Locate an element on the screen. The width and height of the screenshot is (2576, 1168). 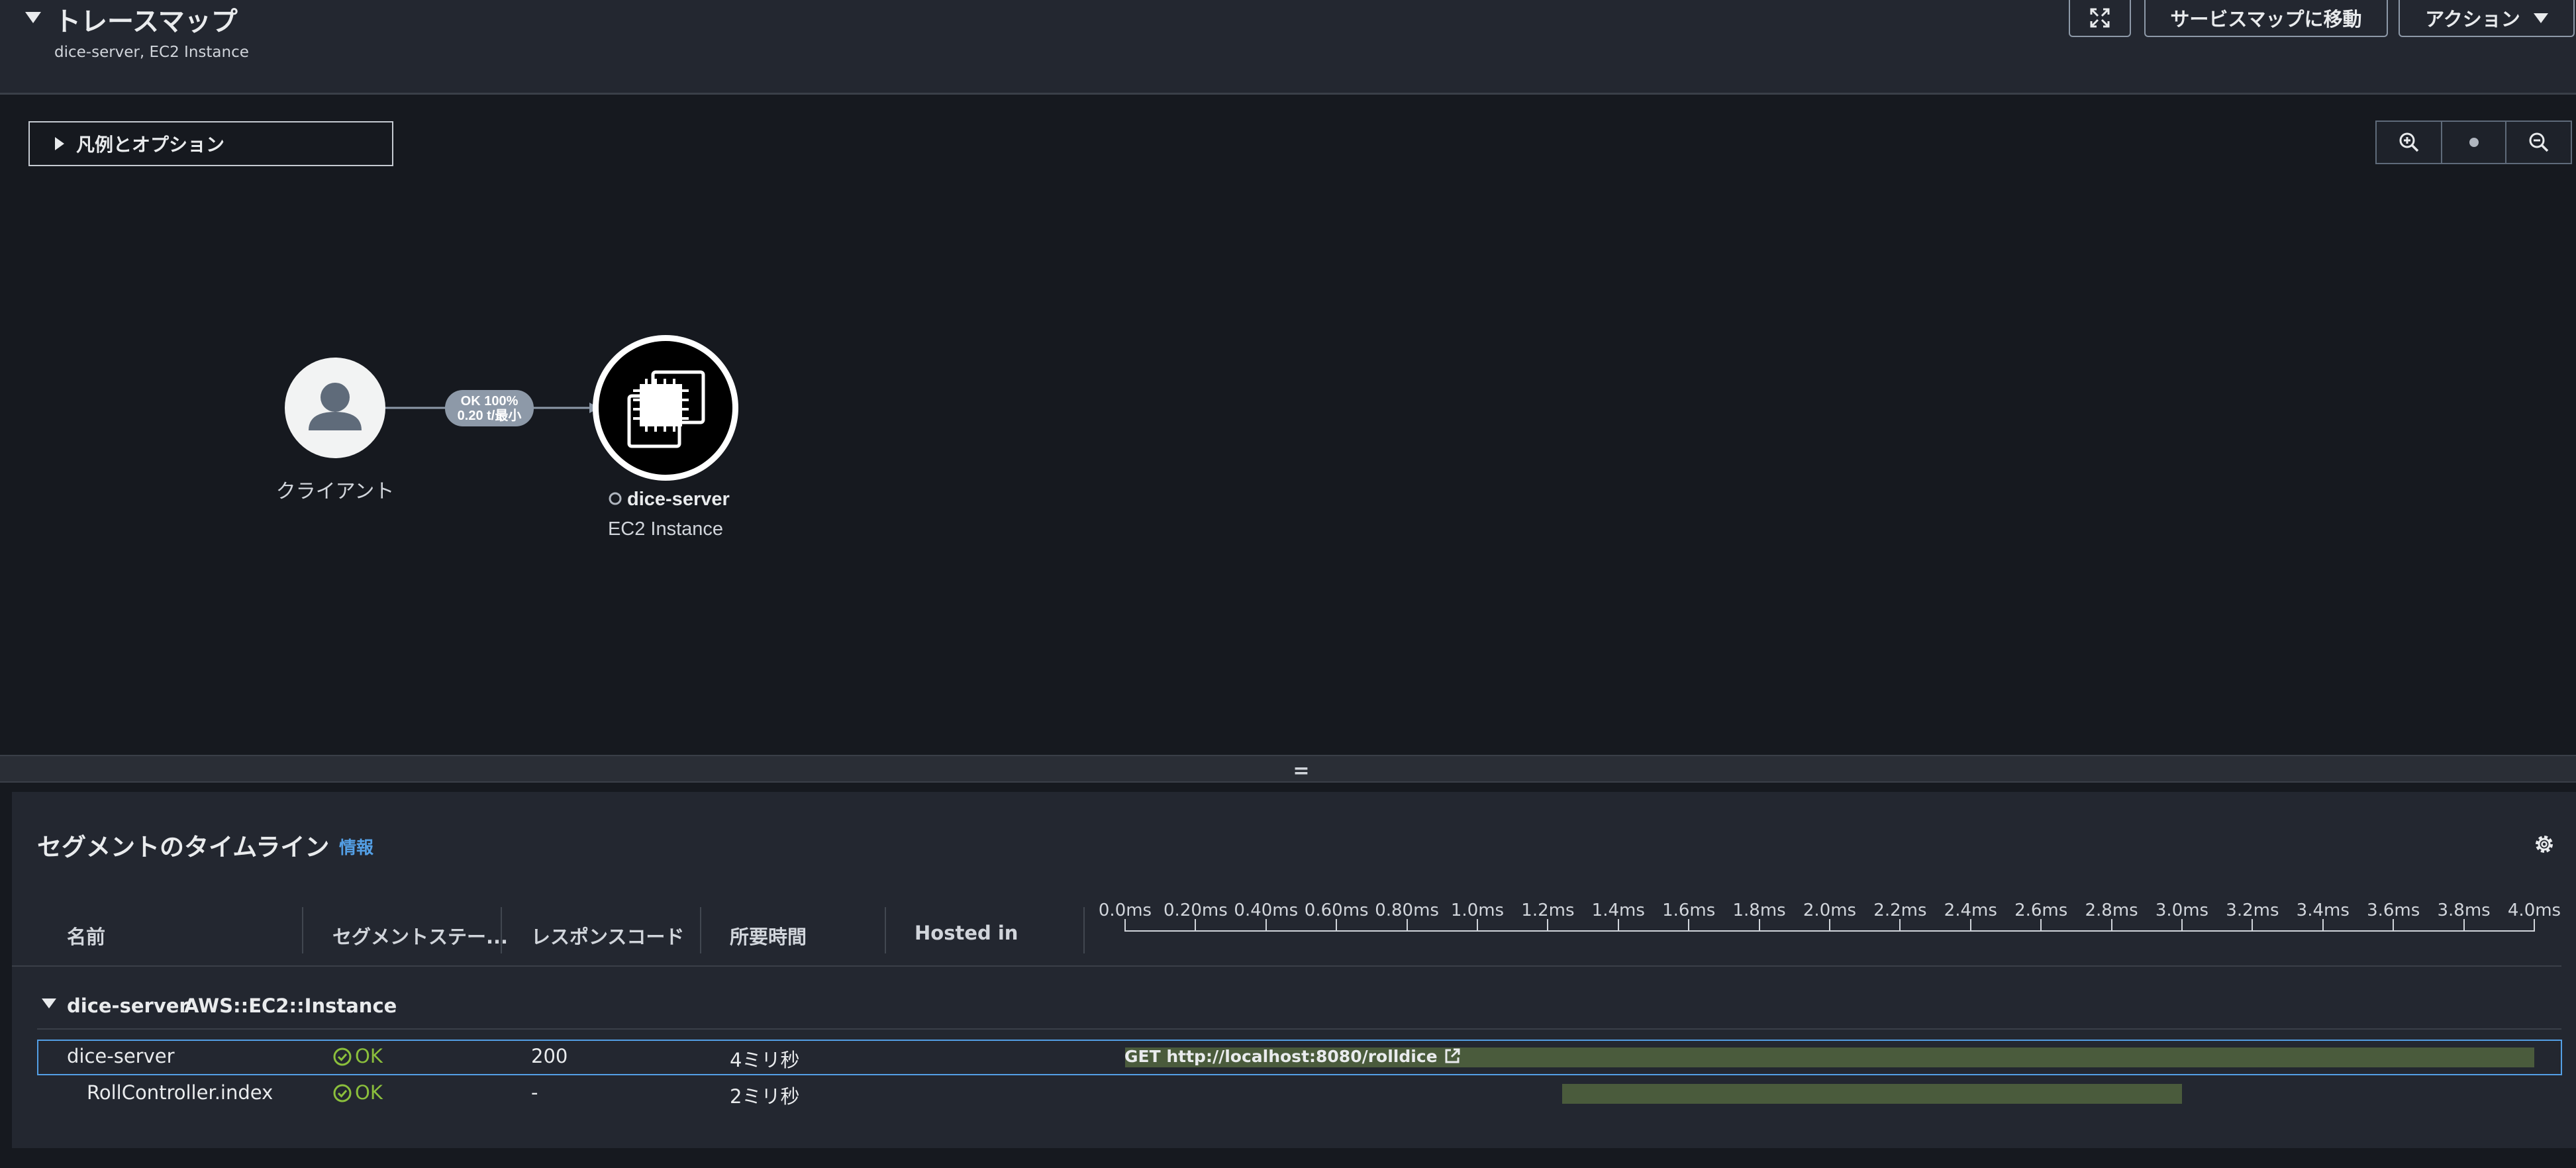
tick-label: 2.4ms is located at coordinates (1970, 910).